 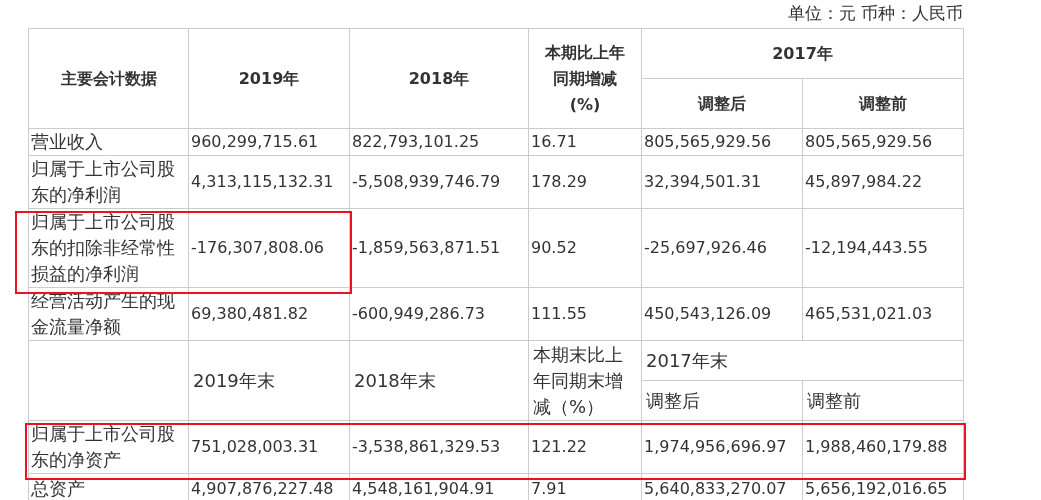 I want to click on table-cell: 465,531,021.03, so click(x=883, y=314).